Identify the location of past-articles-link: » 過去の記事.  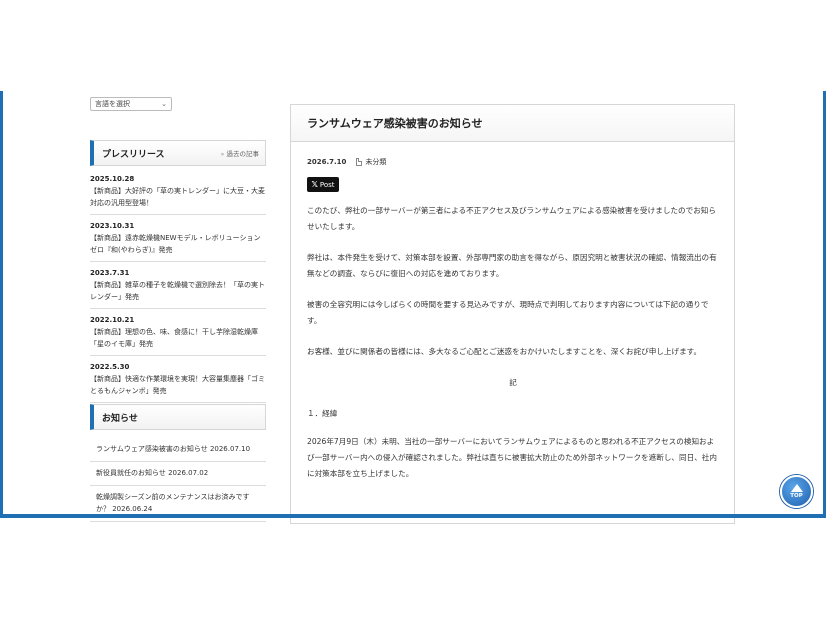
(240, 153).